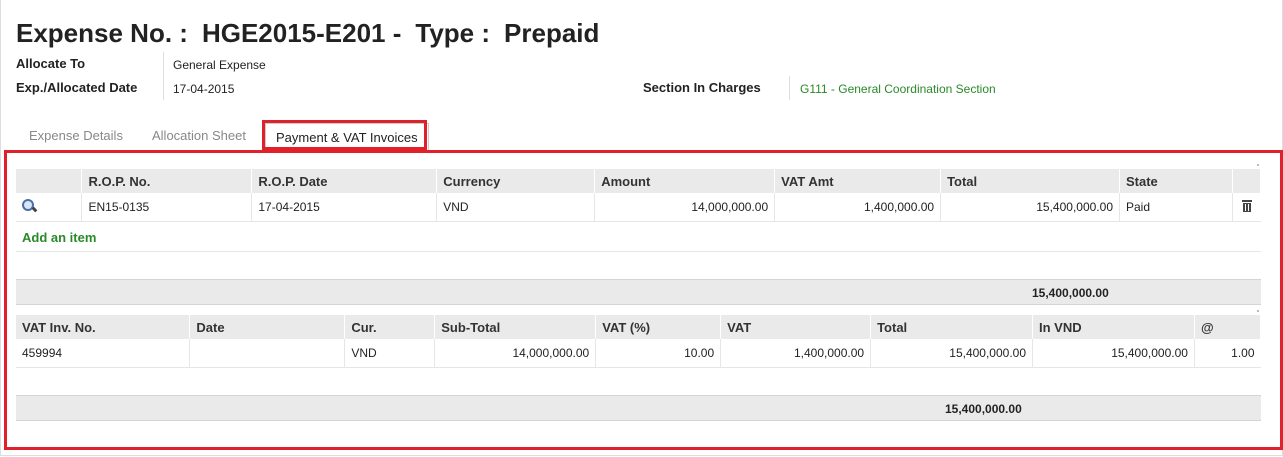 Image resolution: width=1283 pixels, height=457 pixels. What do you see at coordinates (51, 63) in the screenshot?
I see `allocate-to-label: Allocate To` at bounding box center [51, 63].